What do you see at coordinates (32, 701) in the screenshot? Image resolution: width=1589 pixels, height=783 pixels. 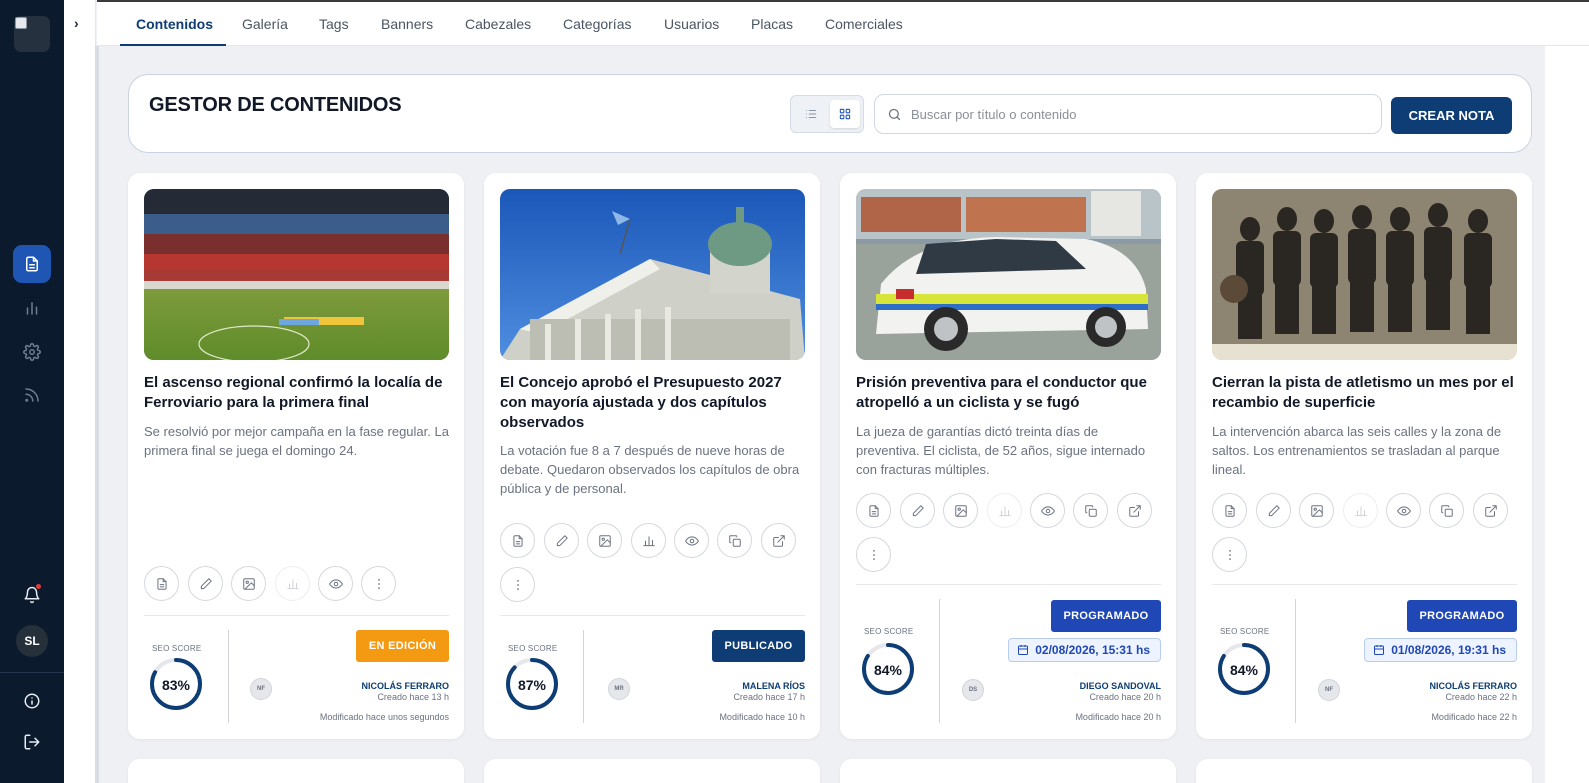 I see `info-icon` at bounding box center [32, 701].